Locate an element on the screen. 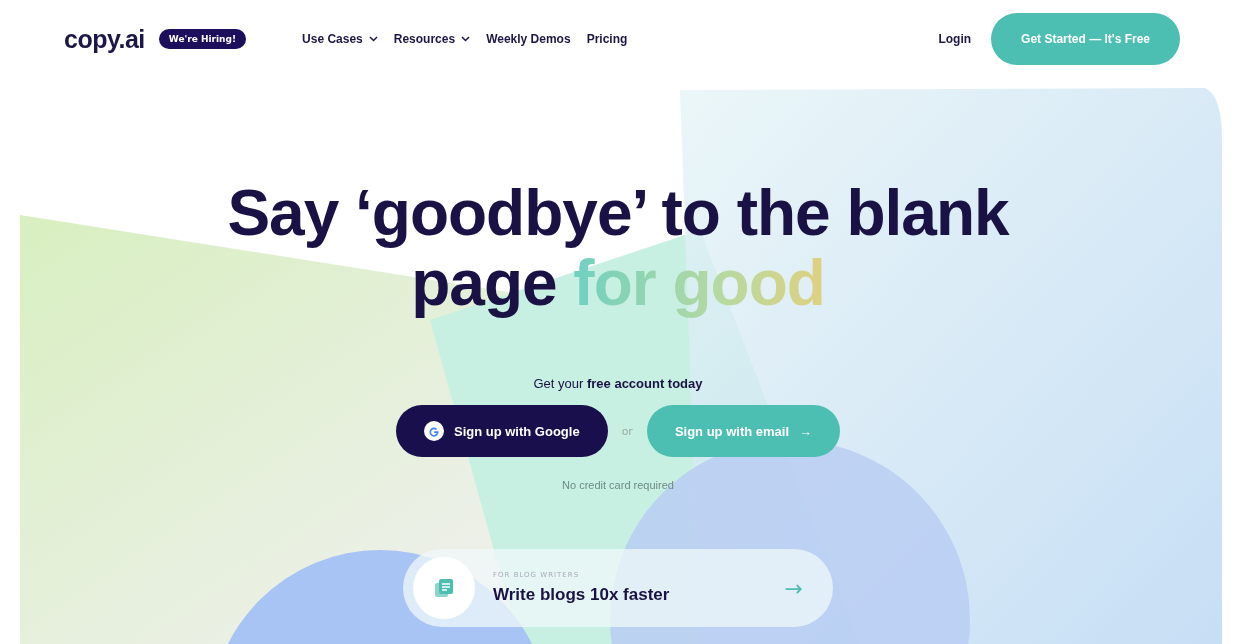 The width and height of the screenshot is (1236, 644). headline: Say ‘goodbye’ to the blank page for good is located at coordinates (618, 248).